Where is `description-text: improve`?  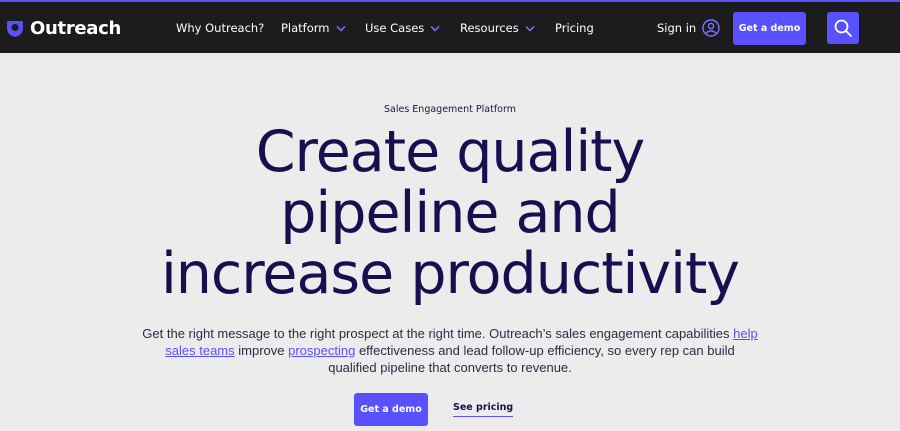 description-text: improve is located at coordinates (261, 350).